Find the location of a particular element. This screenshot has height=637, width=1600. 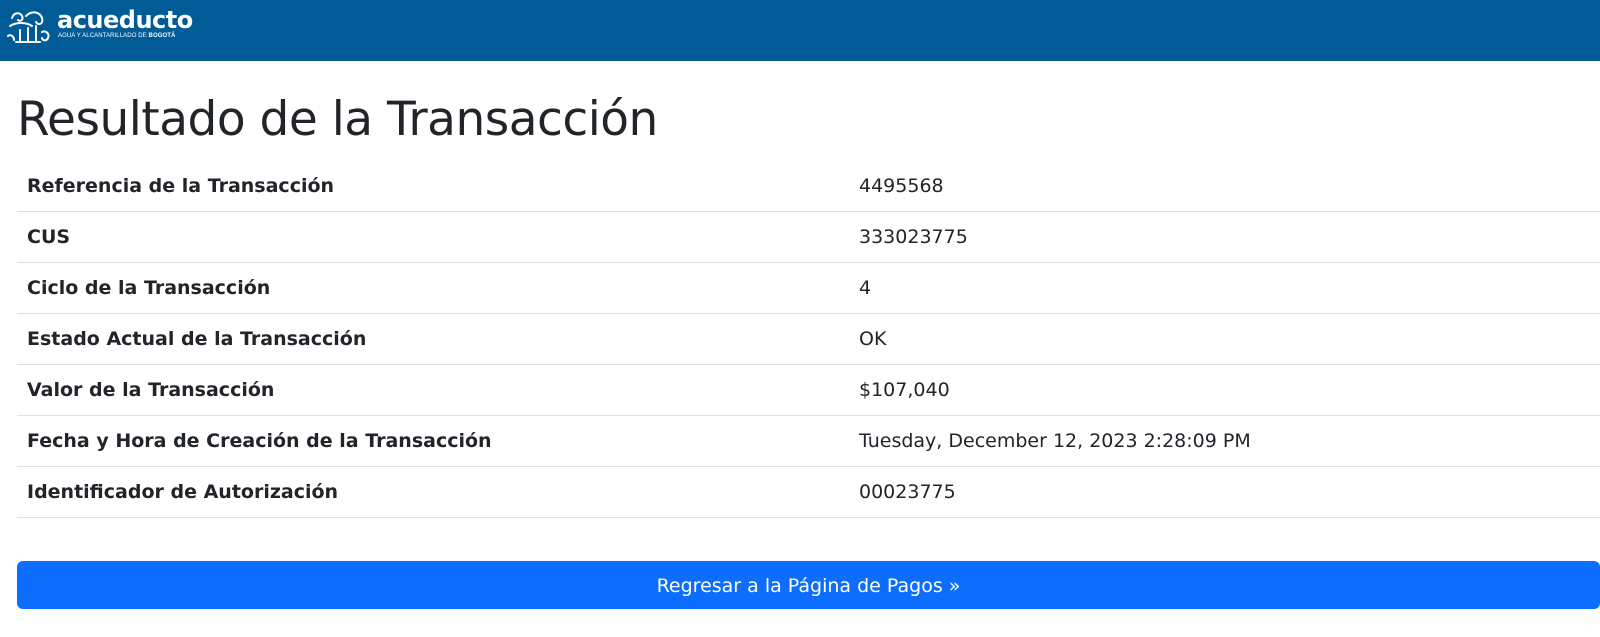

row-value: 4 is located at coordinates (1224, 288).